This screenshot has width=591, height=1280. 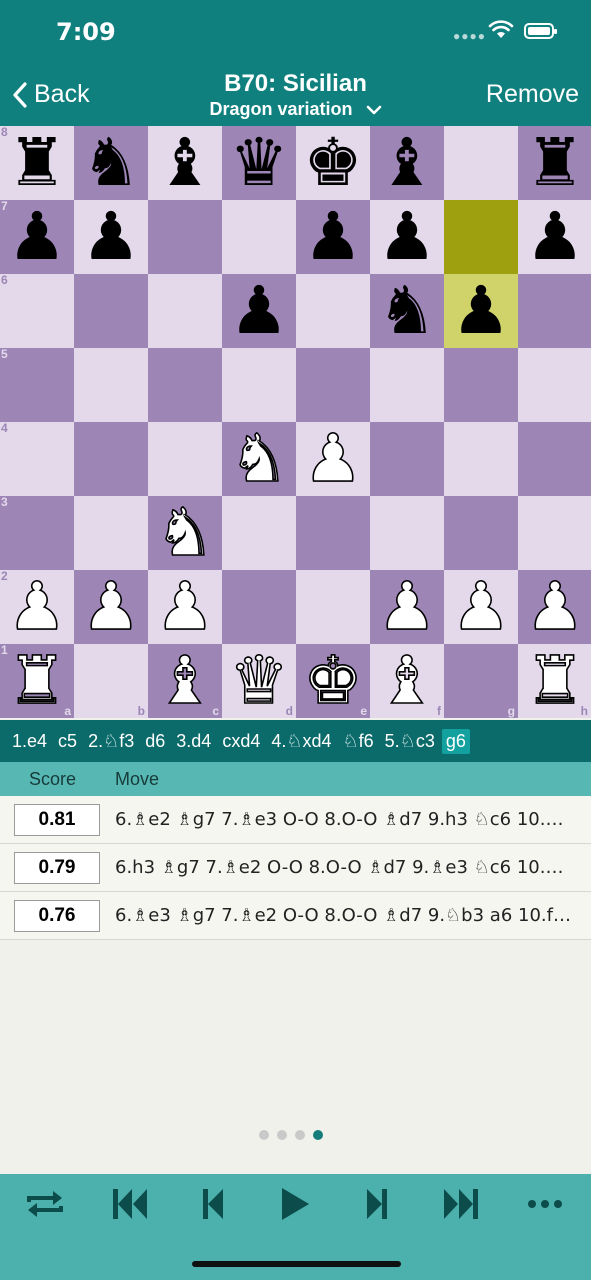 I want to click on square-a3: 3, so click(x=37, y=533).